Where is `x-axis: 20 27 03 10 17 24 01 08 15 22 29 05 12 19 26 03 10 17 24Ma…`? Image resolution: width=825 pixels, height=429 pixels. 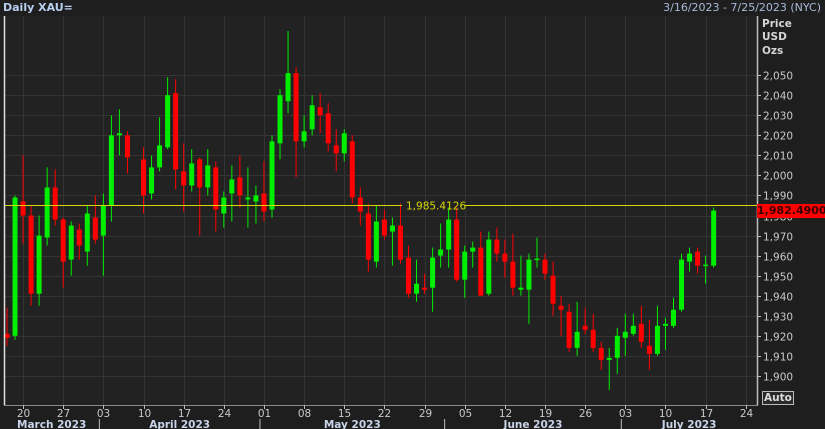
x-axis: 20 27 03 10 17 24 01 08 15 22 29 05 12 19 26 03 10 17 24Ma… is located at coordinates (385, 417).